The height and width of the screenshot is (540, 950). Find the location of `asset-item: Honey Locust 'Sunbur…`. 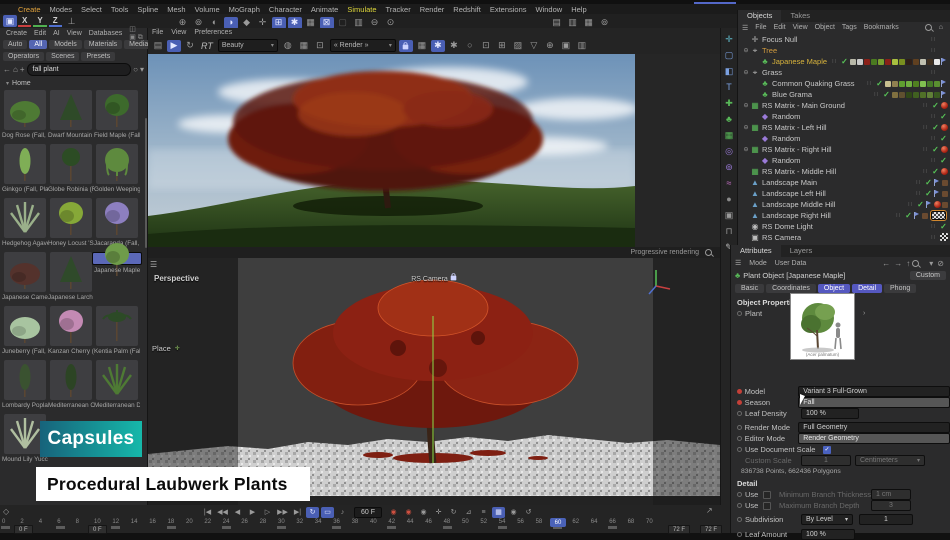

asset-item: Honey Locust 'Sunbur… is located at coordinates (71, 224).